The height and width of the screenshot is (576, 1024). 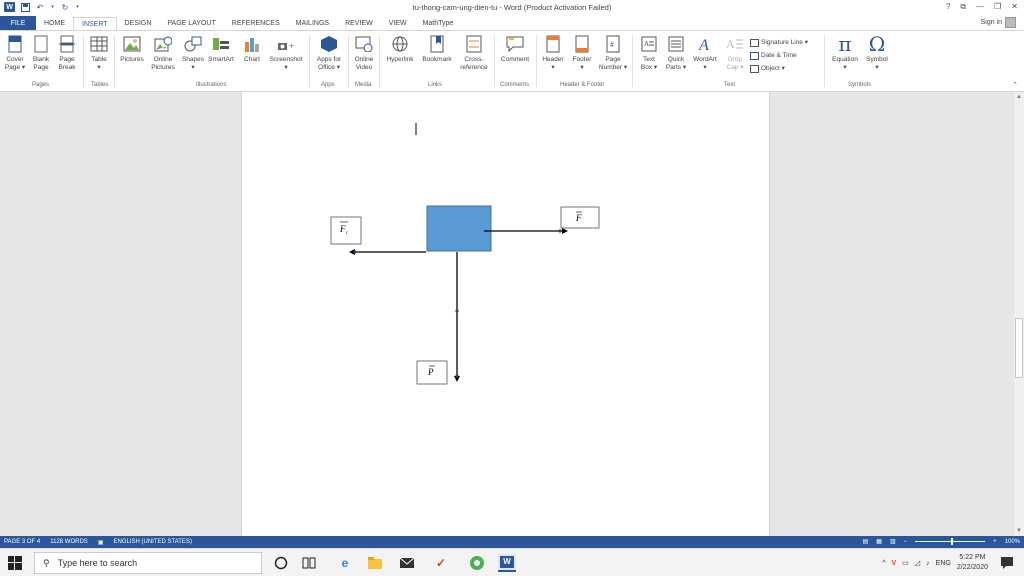 I want to click on edge-icon: e, so click(x=345, y=563).